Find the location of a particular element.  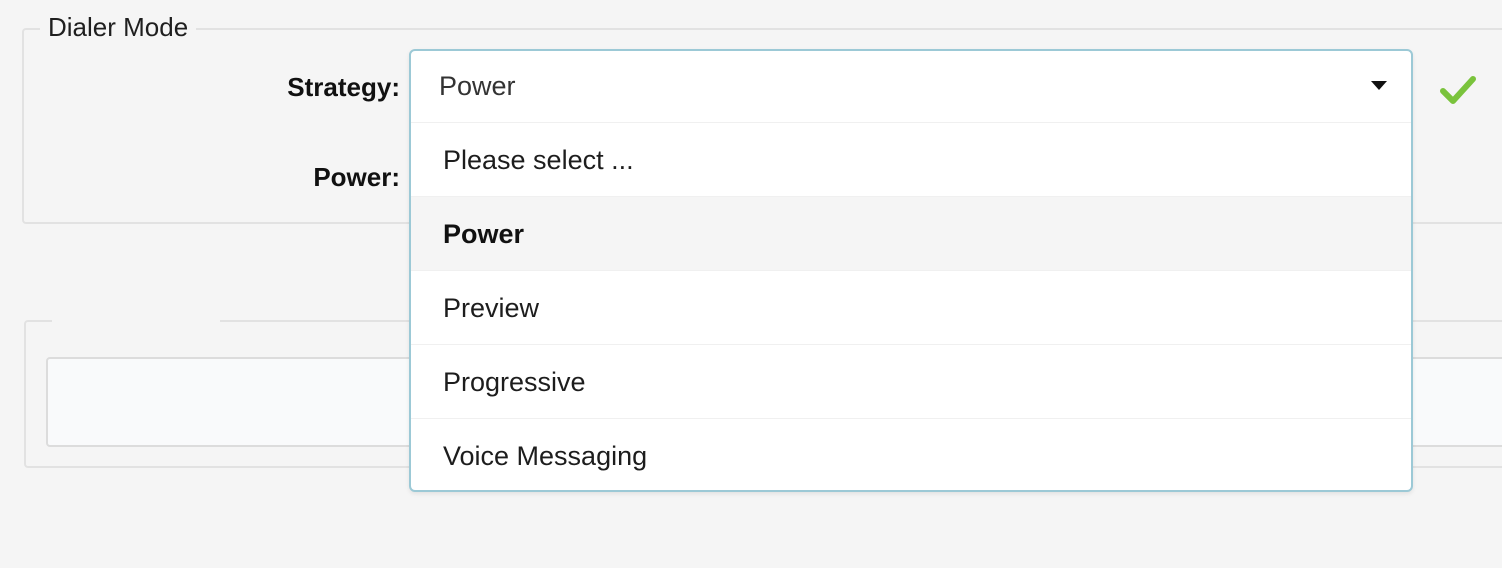

dialer-mode-legend: Dialer Mode is located at coordinates (118, 27).